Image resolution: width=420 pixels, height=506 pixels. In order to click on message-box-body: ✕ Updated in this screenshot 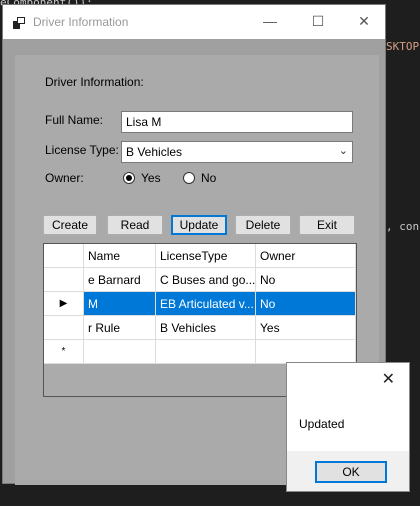, I will do `click(348, 407)`.